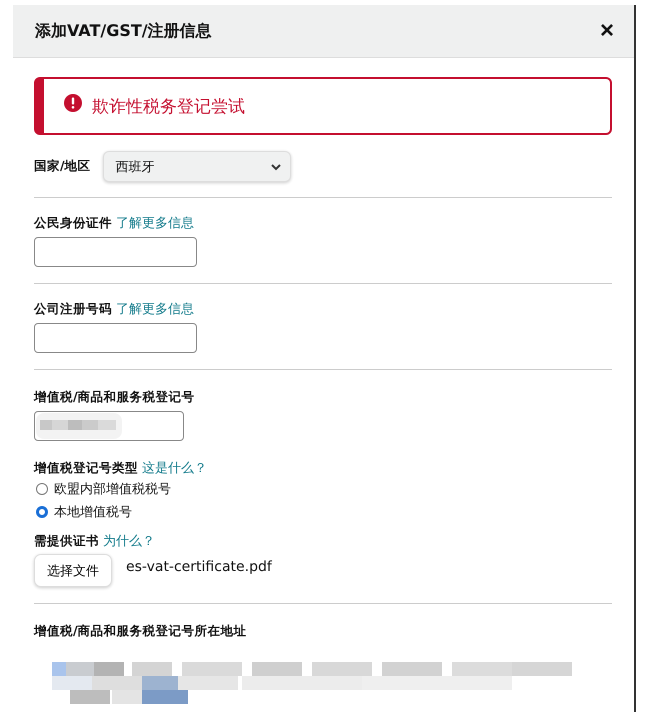 Image resolution: width=656 pixels, height=712 pixels. I want to click on field-label: 国家/地区, so click(62, 166).